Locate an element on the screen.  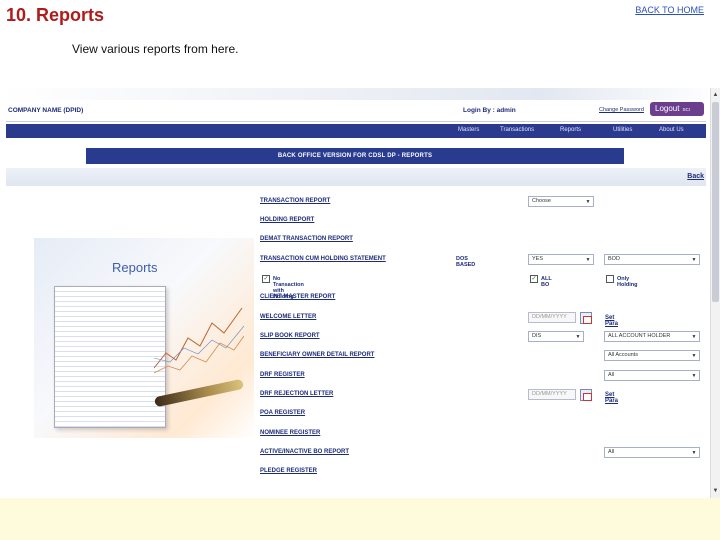
menu-transactions: Transactions is located at coordinates (517, 130).